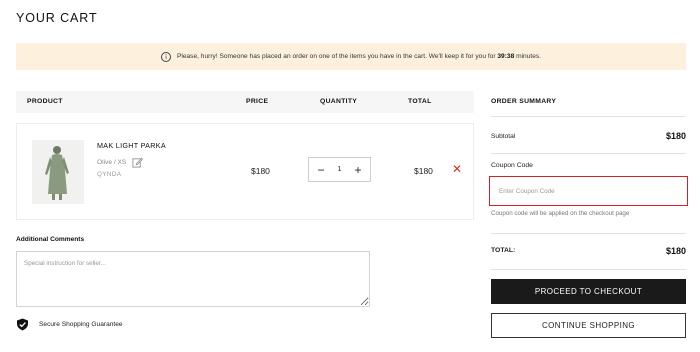 The image size is (700, 352). I want to click on header-product: PRODUCT, so click(45, 101).